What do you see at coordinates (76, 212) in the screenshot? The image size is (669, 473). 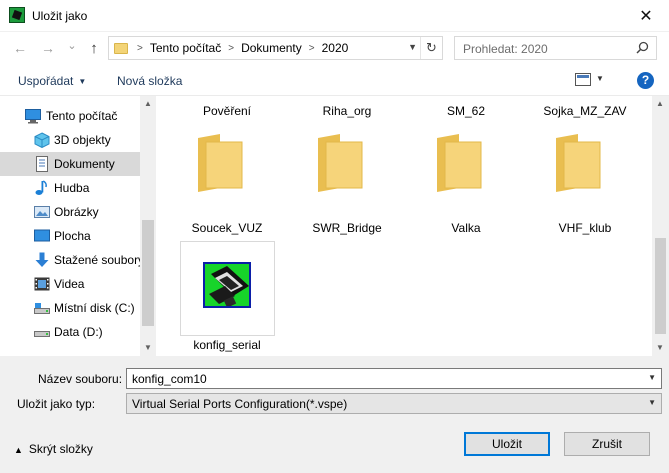 I see `sidebar-item-label: Obrázky` at bounding box center [76, 212].